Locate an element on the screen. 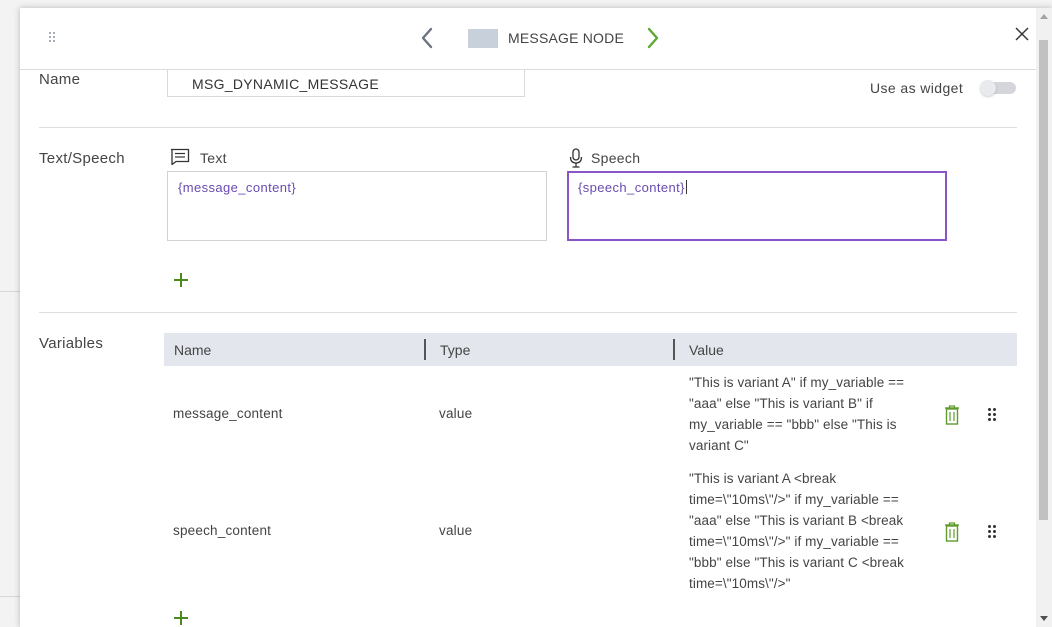  scroll-down-arrow-icon is located at coordinates (1044, 618).